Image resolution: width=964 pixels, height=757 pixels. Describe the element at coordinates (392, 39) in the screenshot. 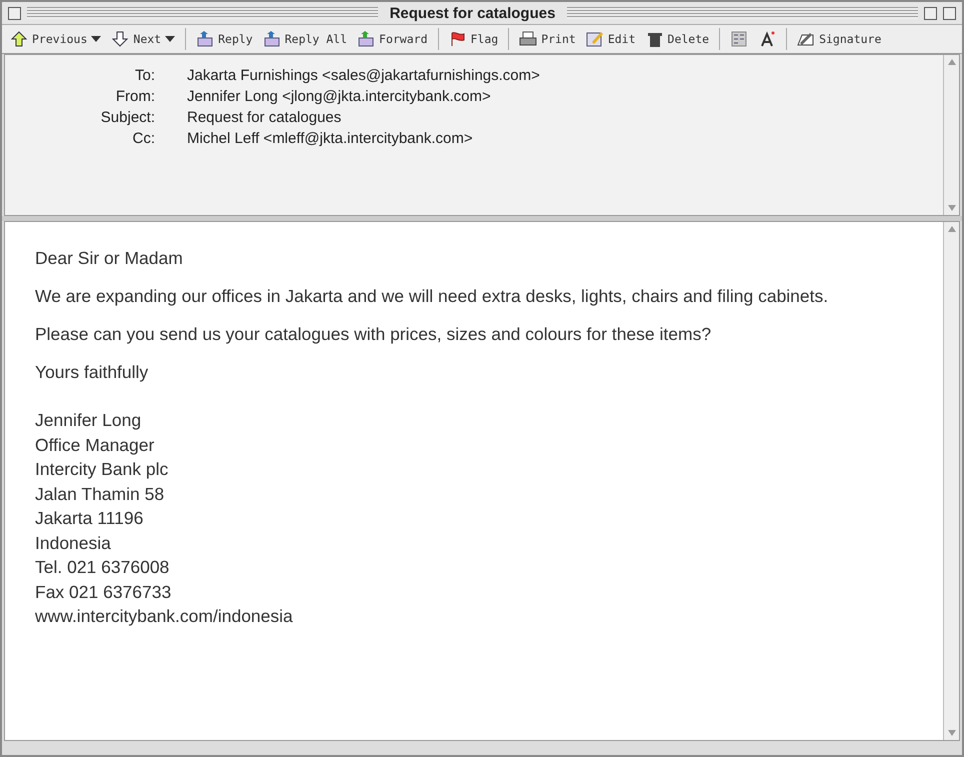

I see `toolbar-button: Forward` at that location.